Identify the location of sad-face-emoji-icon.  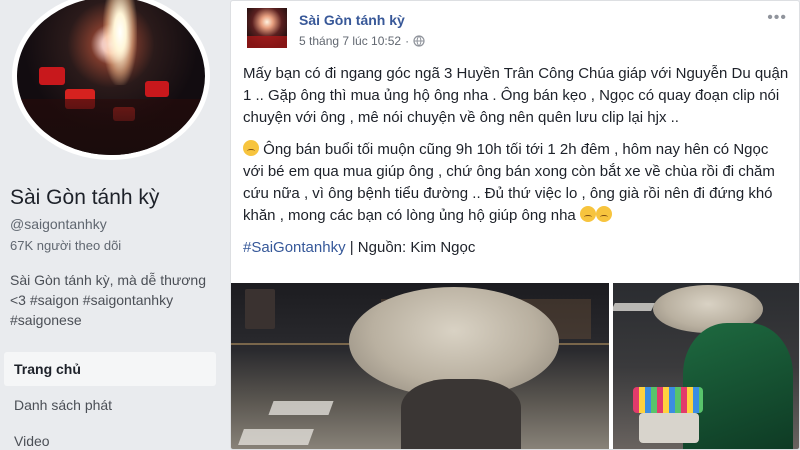
(251, 148).